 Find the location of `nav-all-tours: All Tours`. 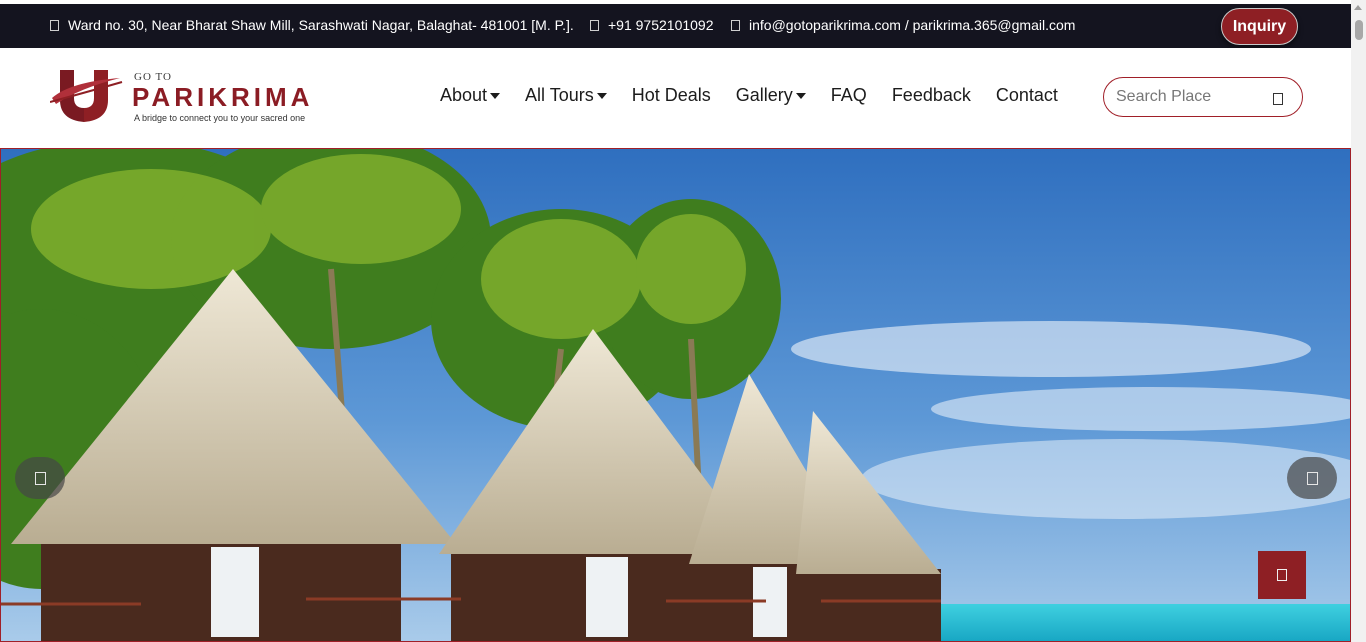

nav-all-tours: All Tours is located at coordinates (566, 95).